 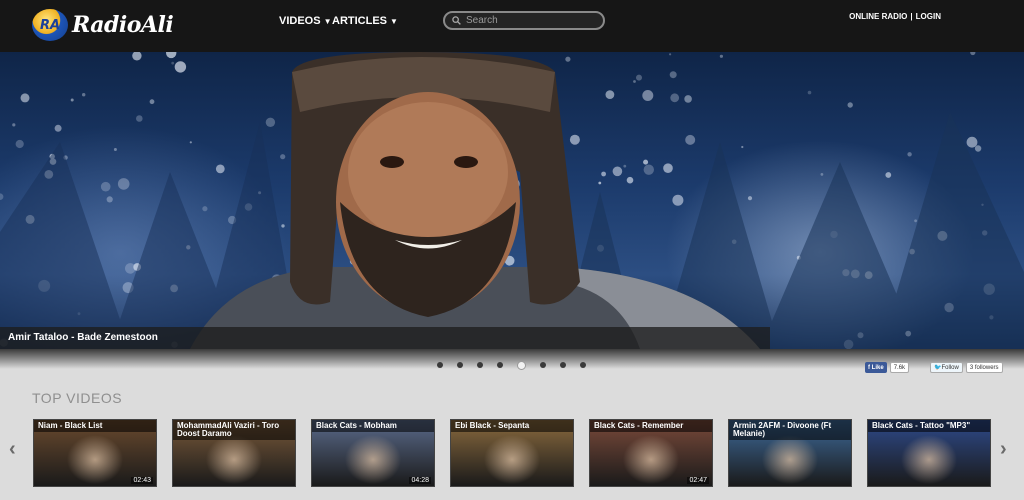 I want to click on chevron-left-icon: ‹, so click(x=12, y=449).